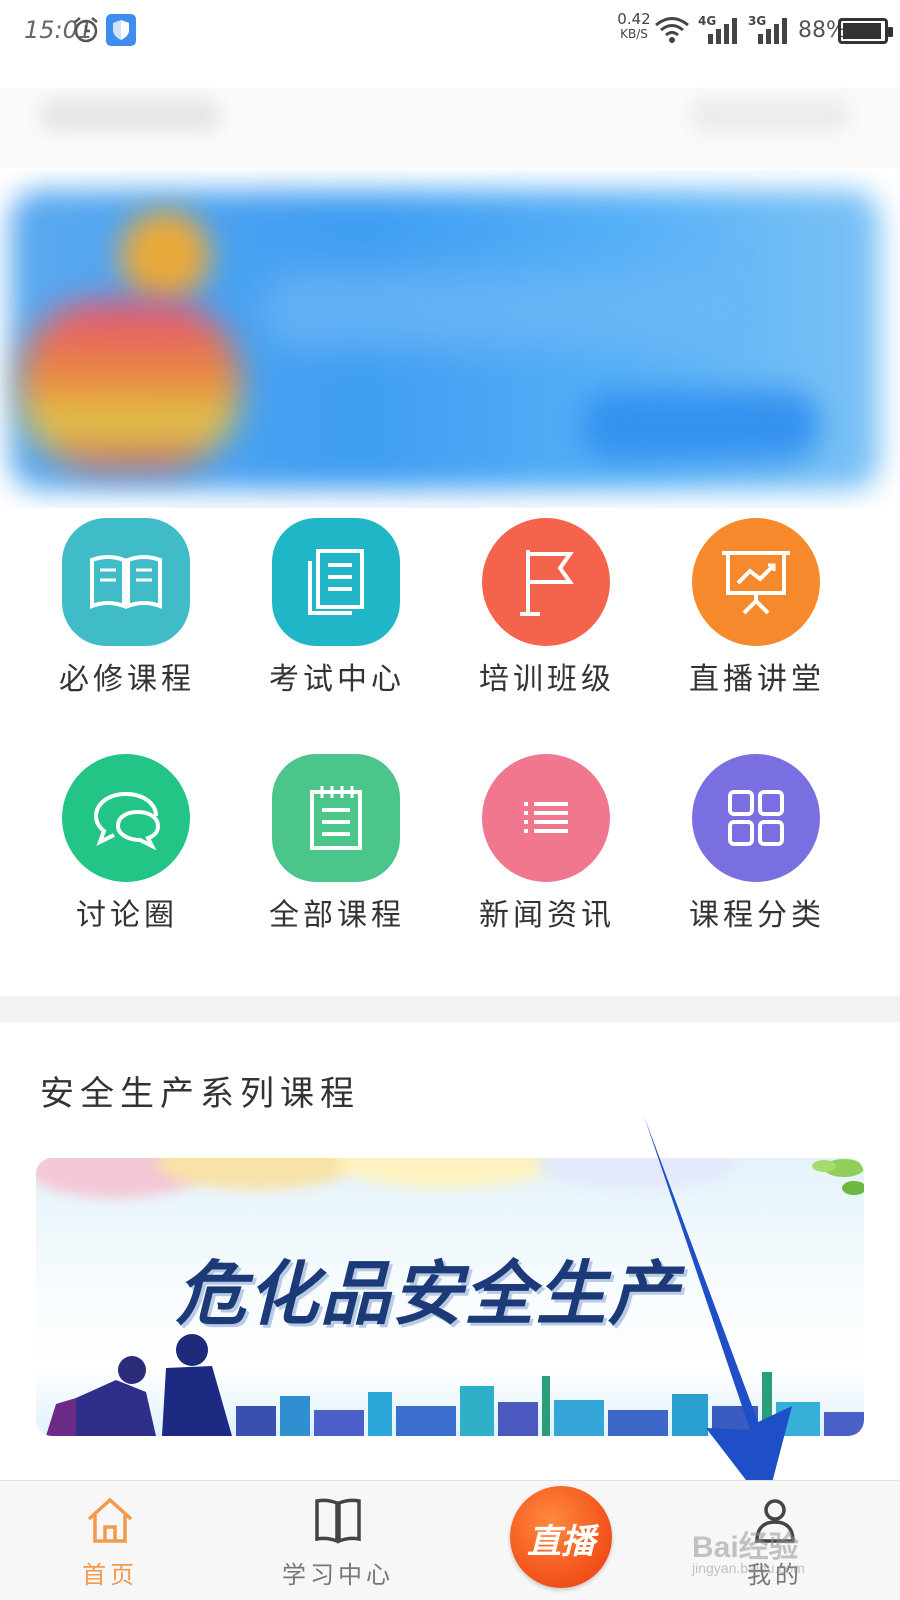  Describe the element at coordinates (338, 1521) in the screenshot. I see `open-book-icon` at that location.